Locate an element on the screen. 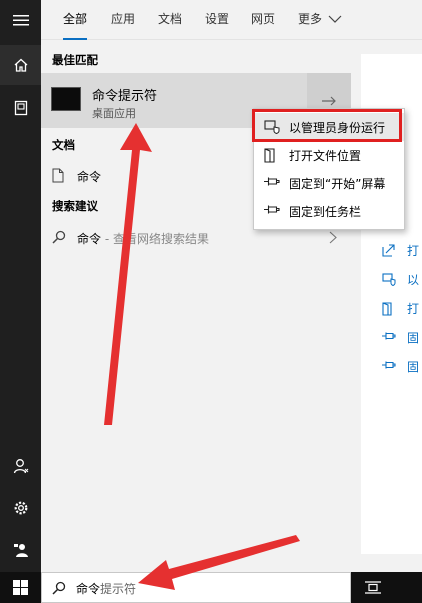  menu-item-pin-to-start: 固定到“开始”屏幕 is located at coordinates (329, 183).